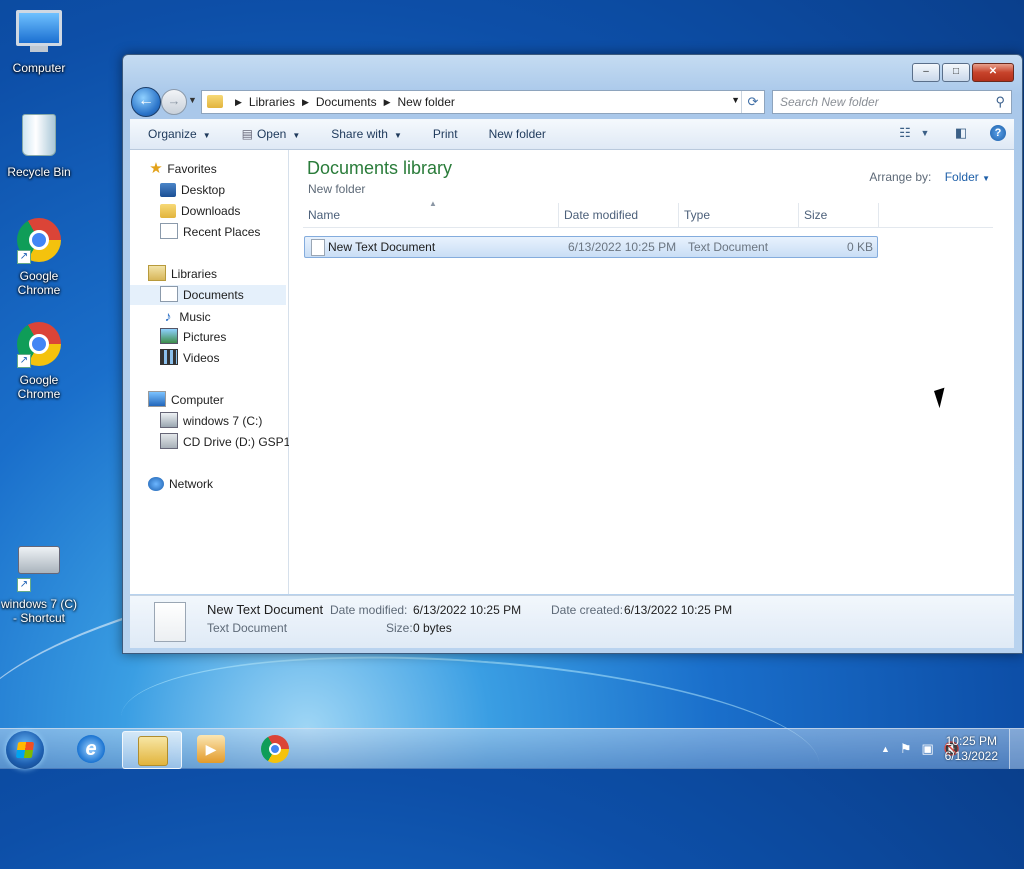 The image size is (1024, 869). I want to click on hard-drive-icon, so click(169, 420).